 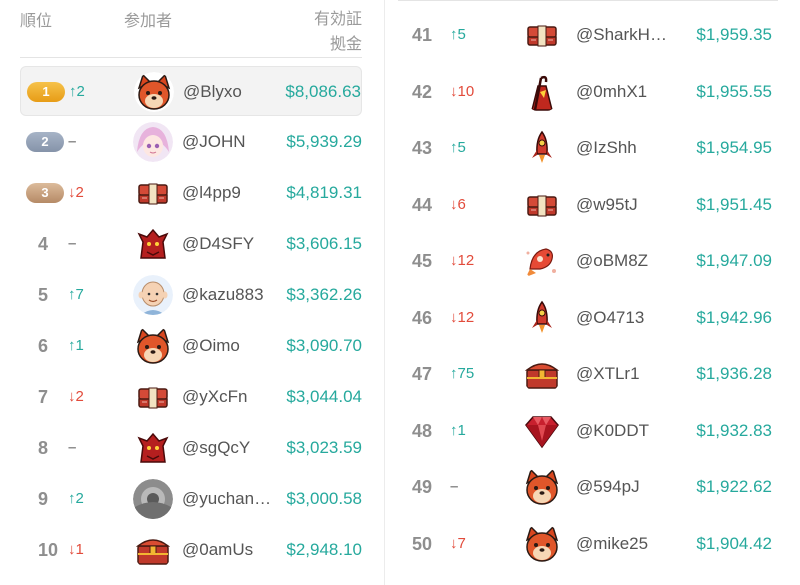 What do you see at coordinates (191, 29) in the screenshot?
I see `leaderboard-header: 順位 参加者 有効証 拠金` at bounding box center [191, 29].